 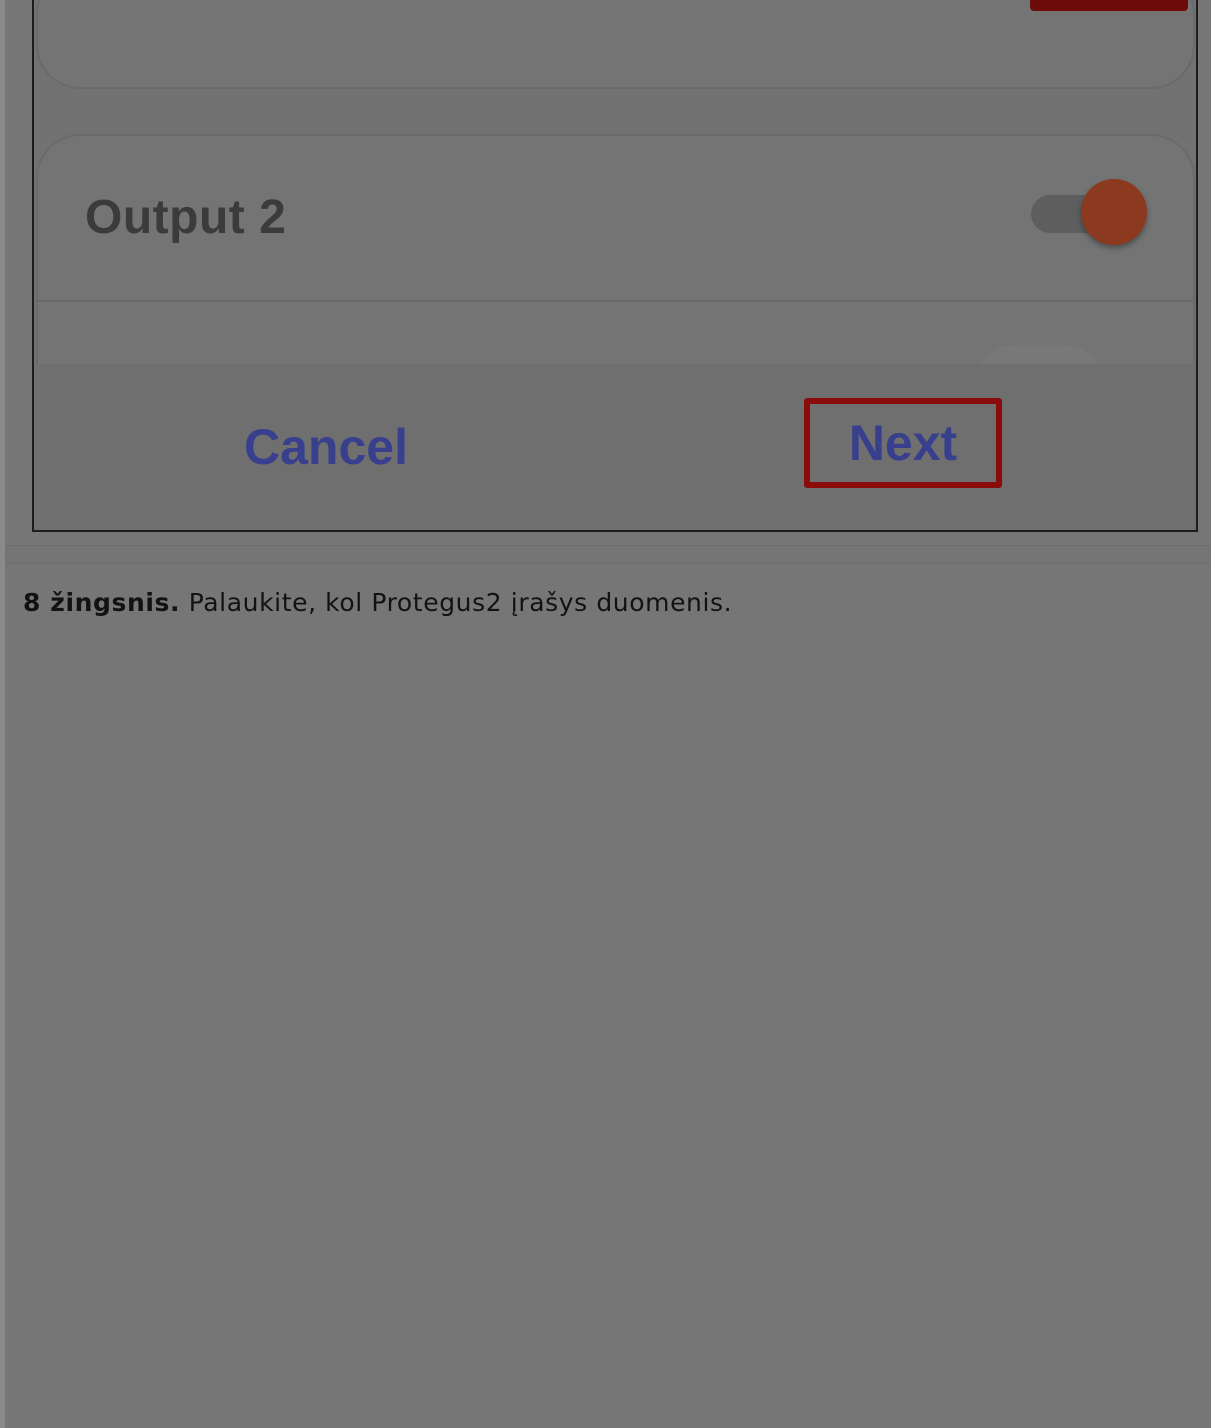 I want to click on output-toggle, so click(x=1091, y=212).